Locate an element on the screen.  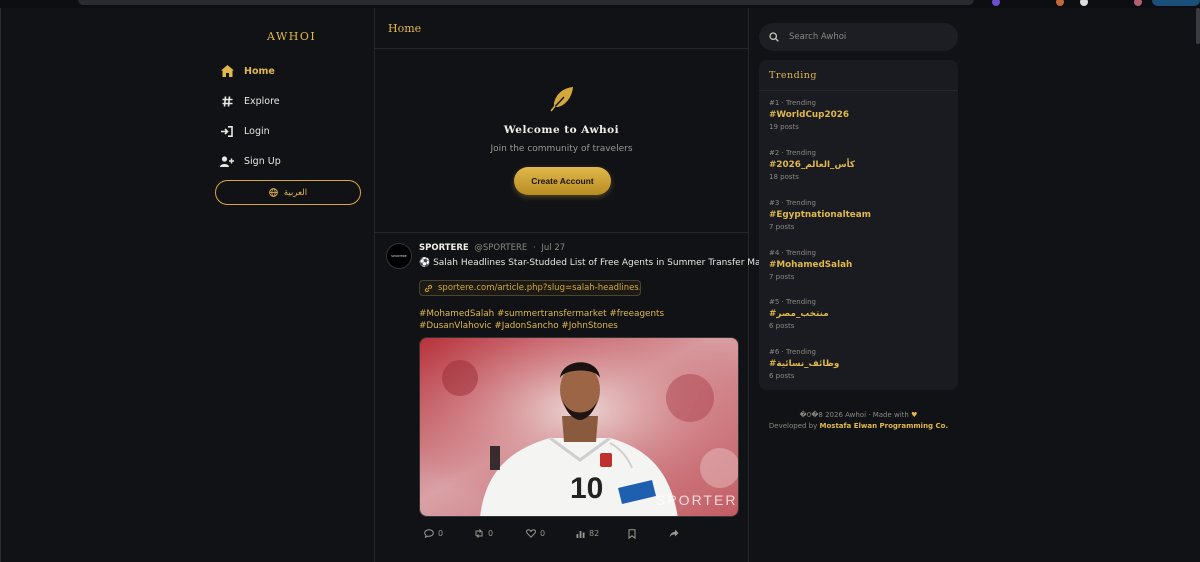
trend-tag: #MohamedSalah is located at coordinates (859, 265).